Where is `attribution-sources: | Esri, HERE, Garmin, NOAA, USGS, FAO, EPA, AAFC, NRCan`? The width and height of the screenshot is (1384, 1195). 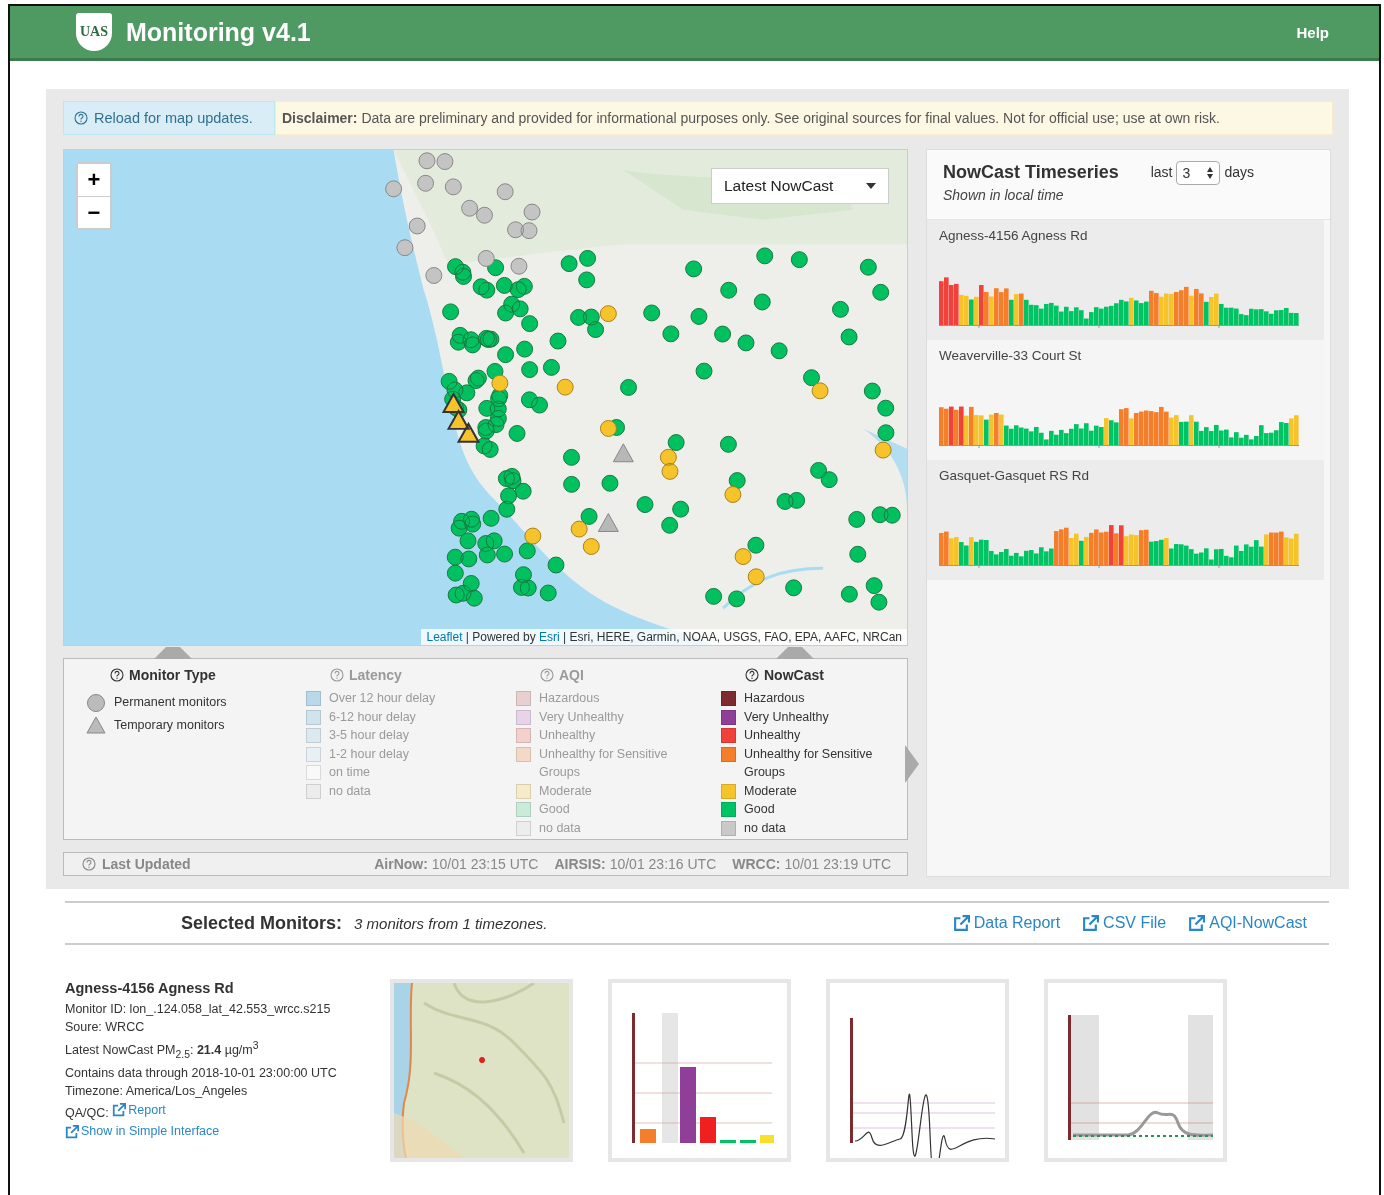 attribution-sources: | Esri, HERE, Garmin, NOAA, USGS, FAO, EPA, AAFC, NRCan is located at coordinates (732, 637).